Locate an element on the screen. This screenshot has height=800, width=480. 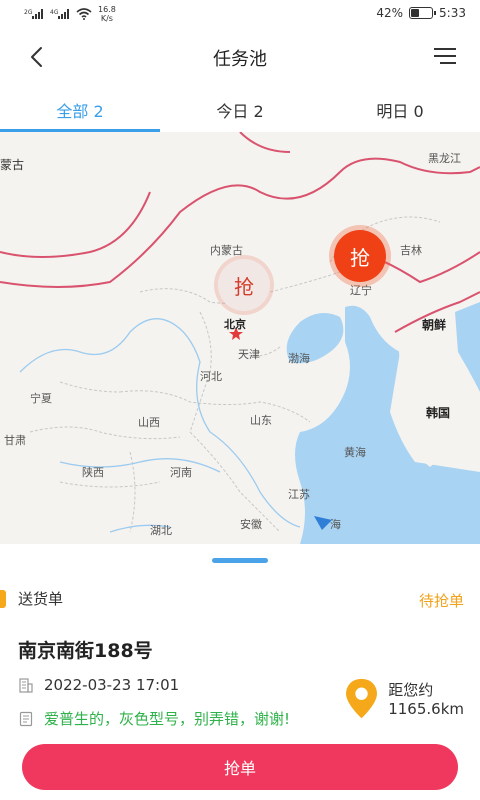
order-type: 送货单 is located at coordinates (31, 598).